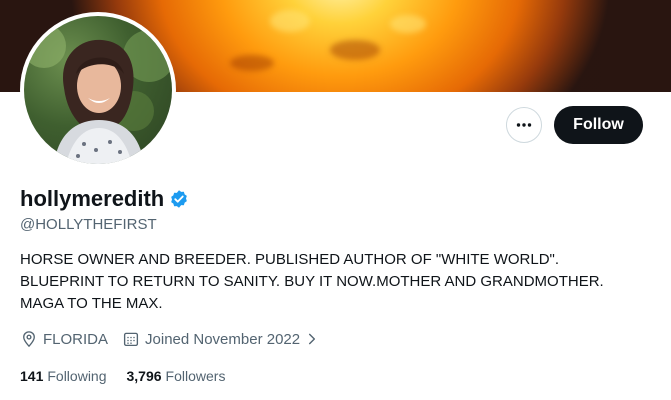 The height and width of the screenshot is (400, 671). What do you see at coordinates (98, 94) in the screenshot?
I see `avatar-portrait` at bounding box center [98, 94].